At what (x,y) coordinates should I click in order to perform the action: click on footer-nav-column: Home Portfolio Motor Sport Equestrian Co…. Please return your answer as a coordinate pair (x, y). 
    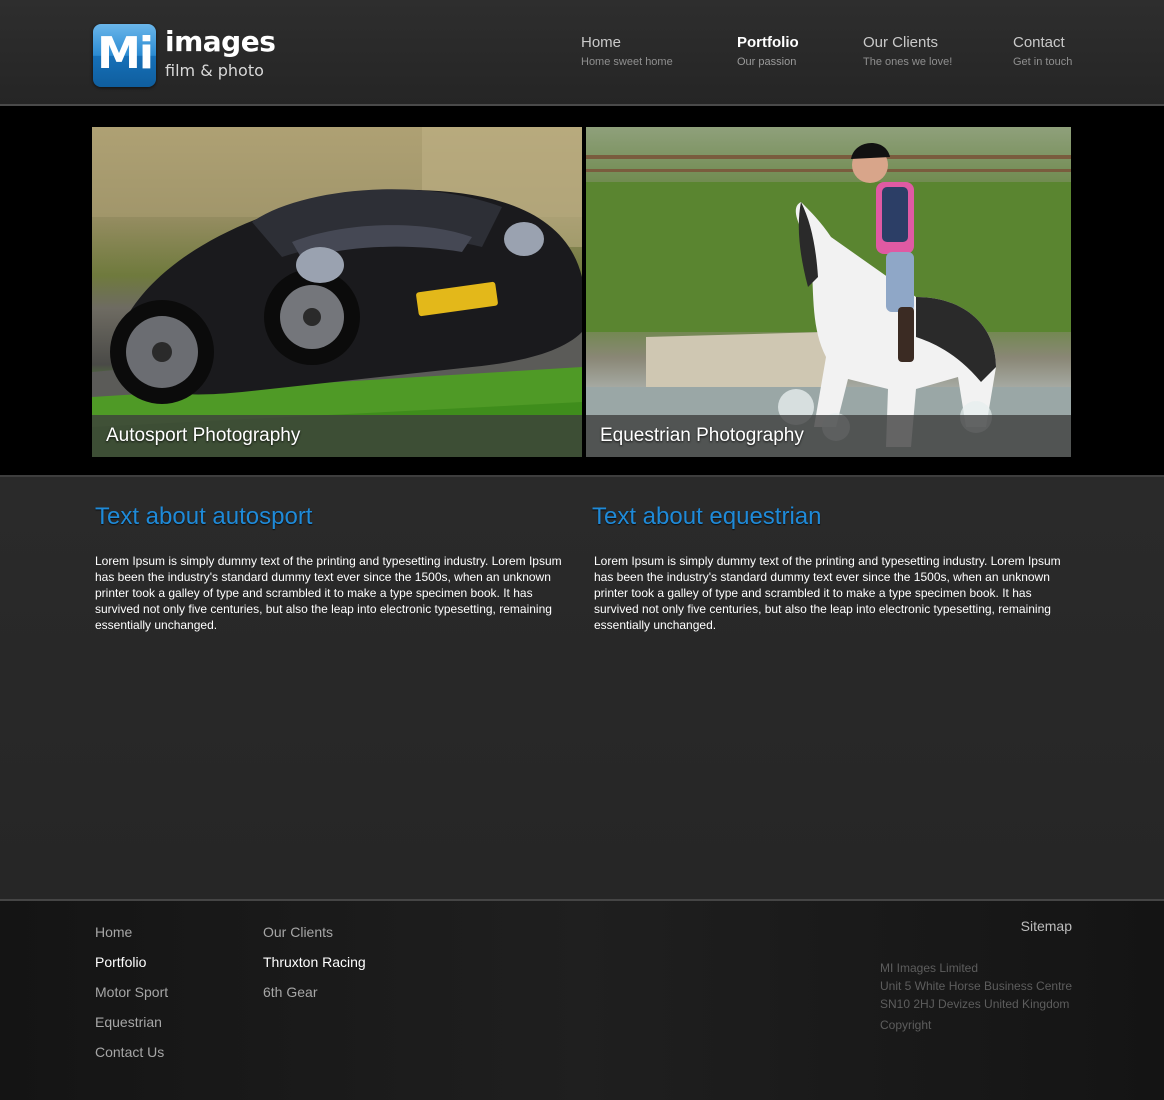
    Looking at the image, I should click on (131, 992).